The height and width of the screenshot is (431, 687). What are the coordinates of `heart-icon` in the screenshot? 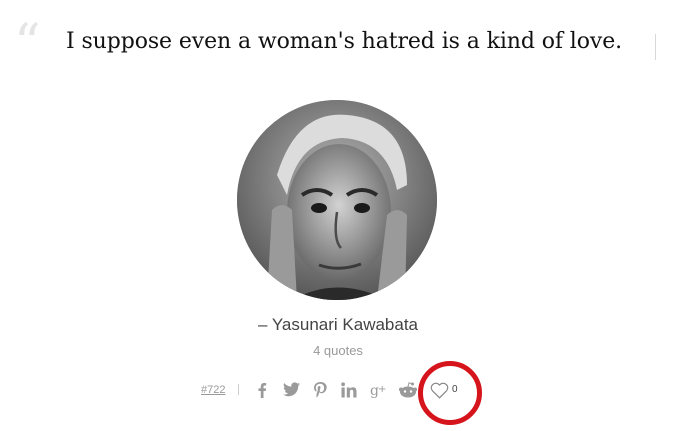 It's located at (439, 390).